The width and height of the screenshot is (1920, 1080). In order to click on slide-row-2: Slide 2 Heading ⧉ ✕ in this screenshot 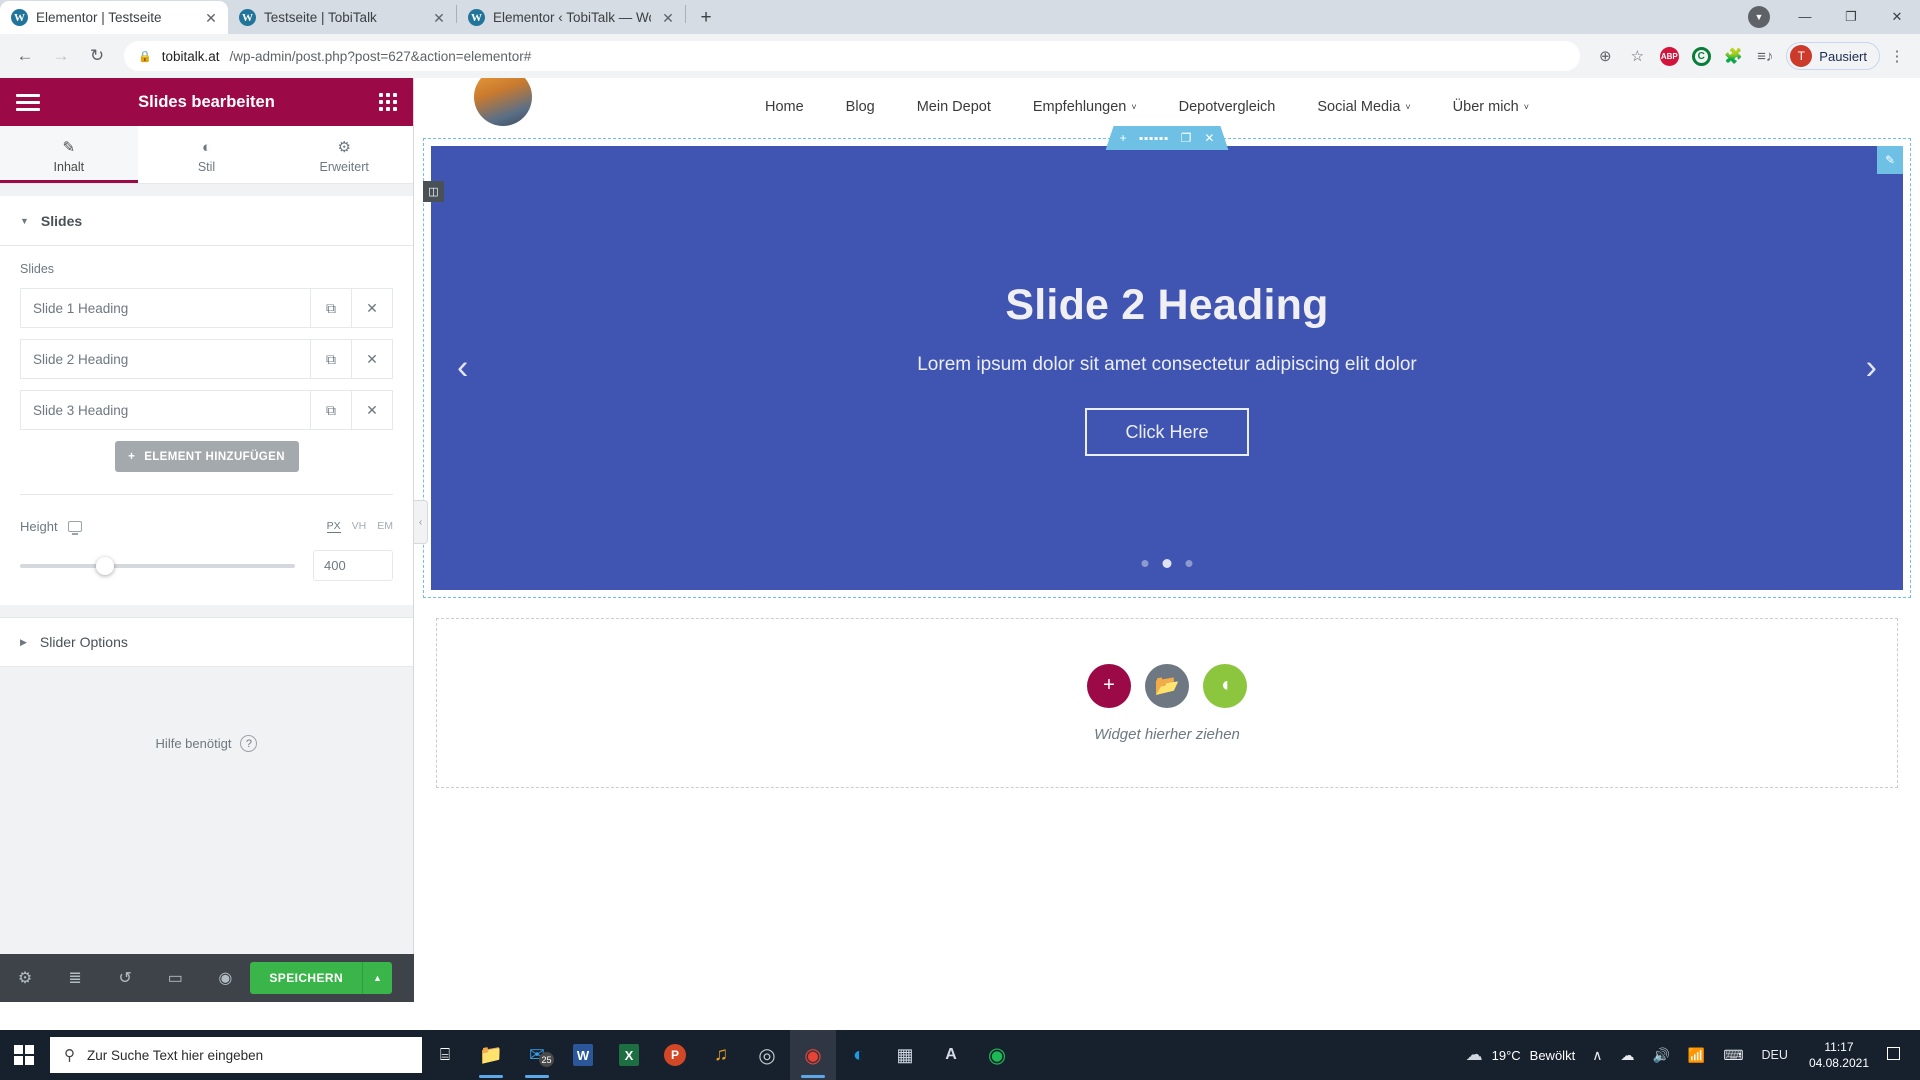, I will do `click(206, 359)`.